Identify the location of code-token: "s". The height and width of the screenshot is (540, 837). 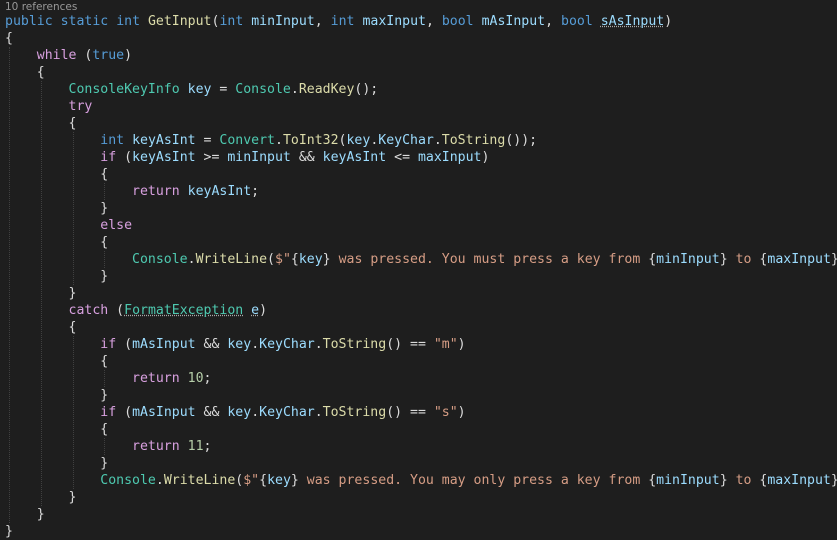
(445, 412).